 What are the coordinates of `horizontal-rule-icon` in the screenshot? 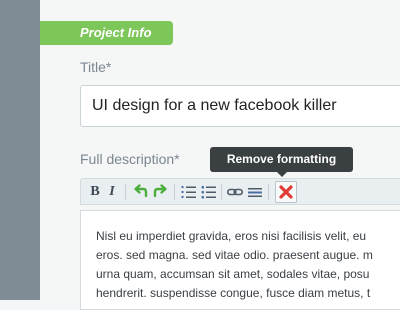 It's located at (255, 192).